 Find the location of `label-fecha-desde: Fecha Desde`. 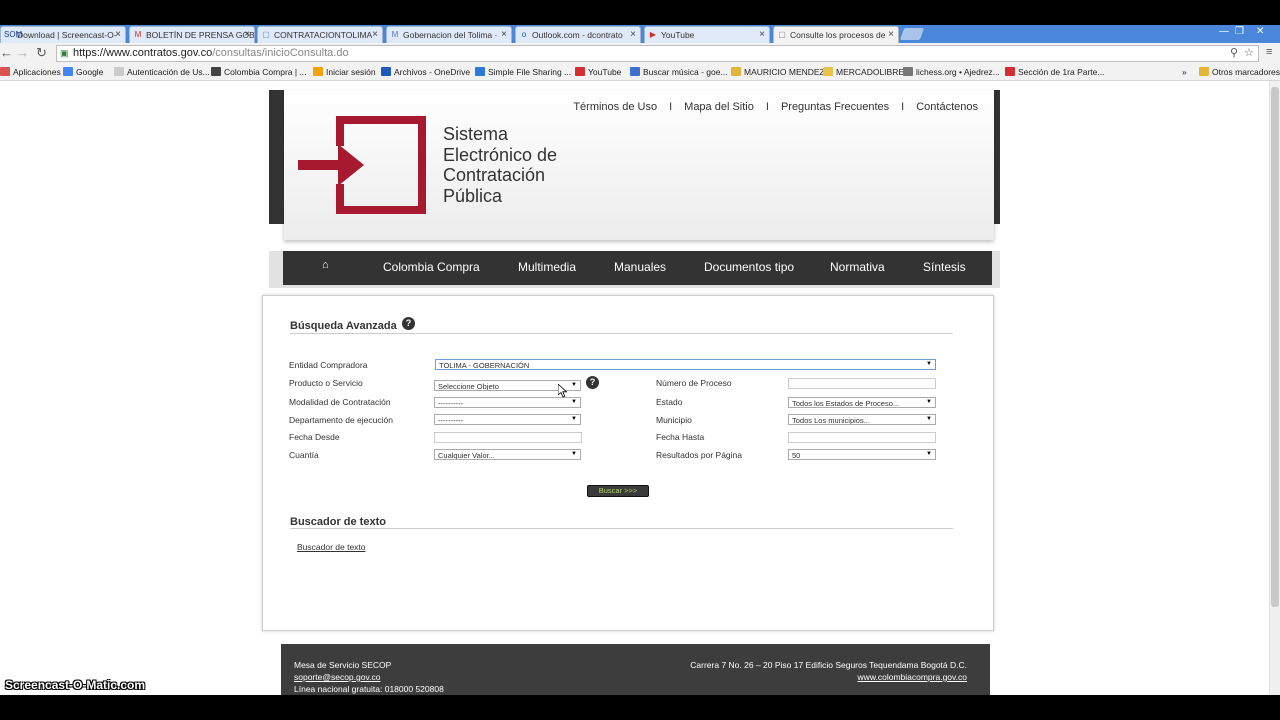

label-fecha-desde: Fecha Desde is located at coordinates (314, 437).